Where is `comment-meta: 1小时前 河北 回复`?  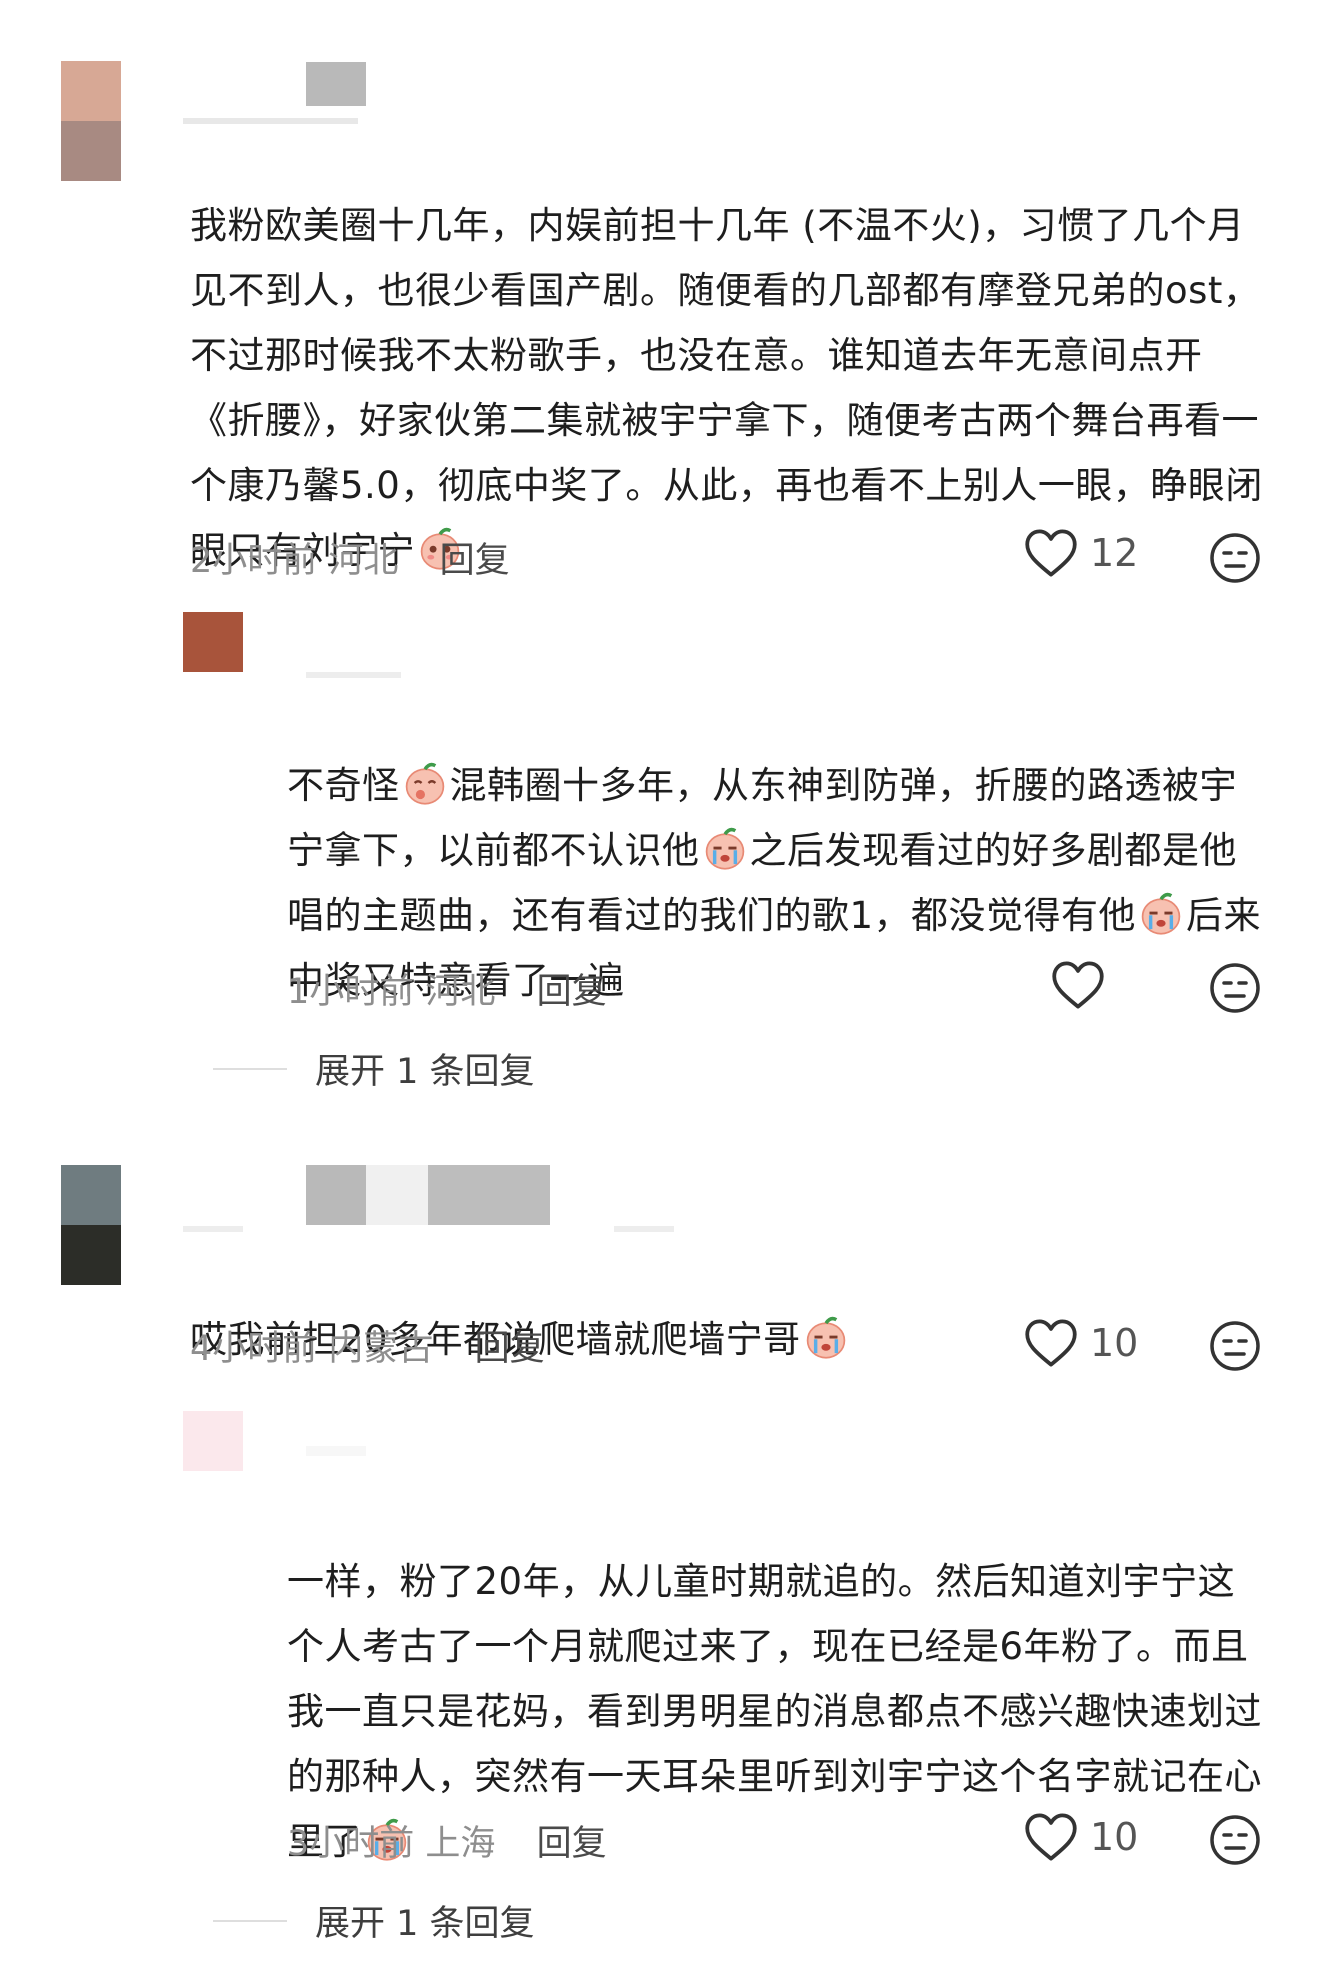
comment-meta: 1小时前 河北 回复 is located at coordinates (447, 988).